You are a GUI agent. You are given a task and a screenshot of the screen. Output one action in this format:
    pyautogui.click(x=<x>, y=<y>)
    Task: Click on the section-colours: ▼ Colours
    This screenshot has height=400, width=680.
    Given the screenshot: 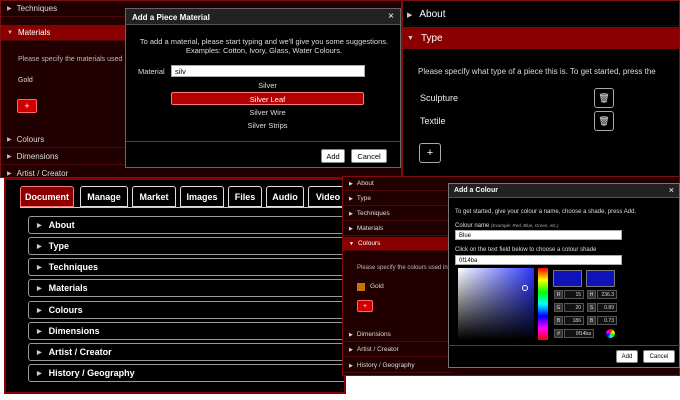 What is the action you would take?
    pyautogui.click(x=398, y=244)
    